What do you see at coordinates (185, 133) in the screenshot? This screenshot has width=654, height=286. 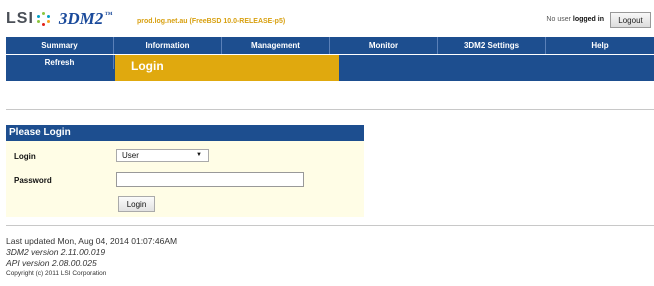 I see `login-panel-header: Please Login` at bounding box center [185, 133].